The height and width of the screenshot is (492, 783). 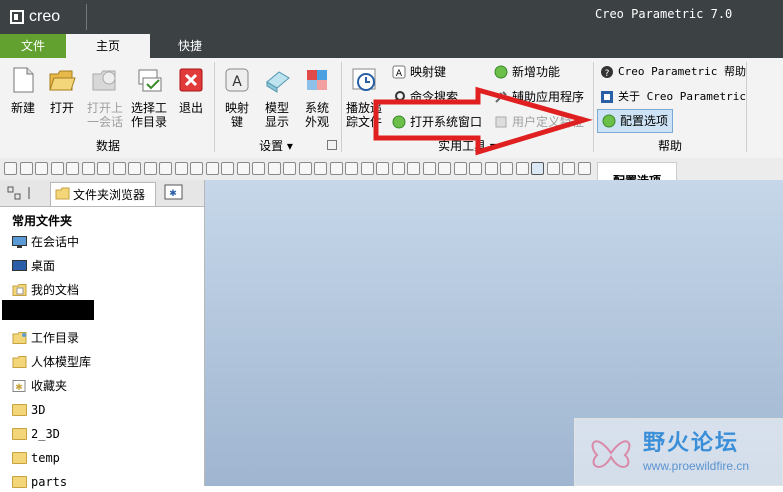 I want to click on configuration-options-button: 配置选项, so click(x=635, y=121).